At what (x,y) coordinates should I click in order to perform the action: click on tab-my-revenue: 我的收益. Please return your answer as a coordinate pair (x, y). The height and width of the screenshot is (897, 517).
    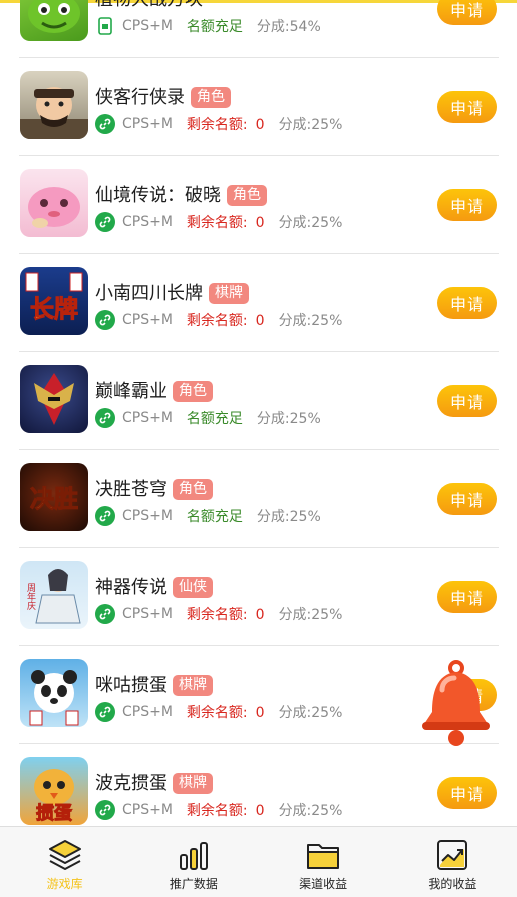
    Looking at the image, I should click on (452, 862).